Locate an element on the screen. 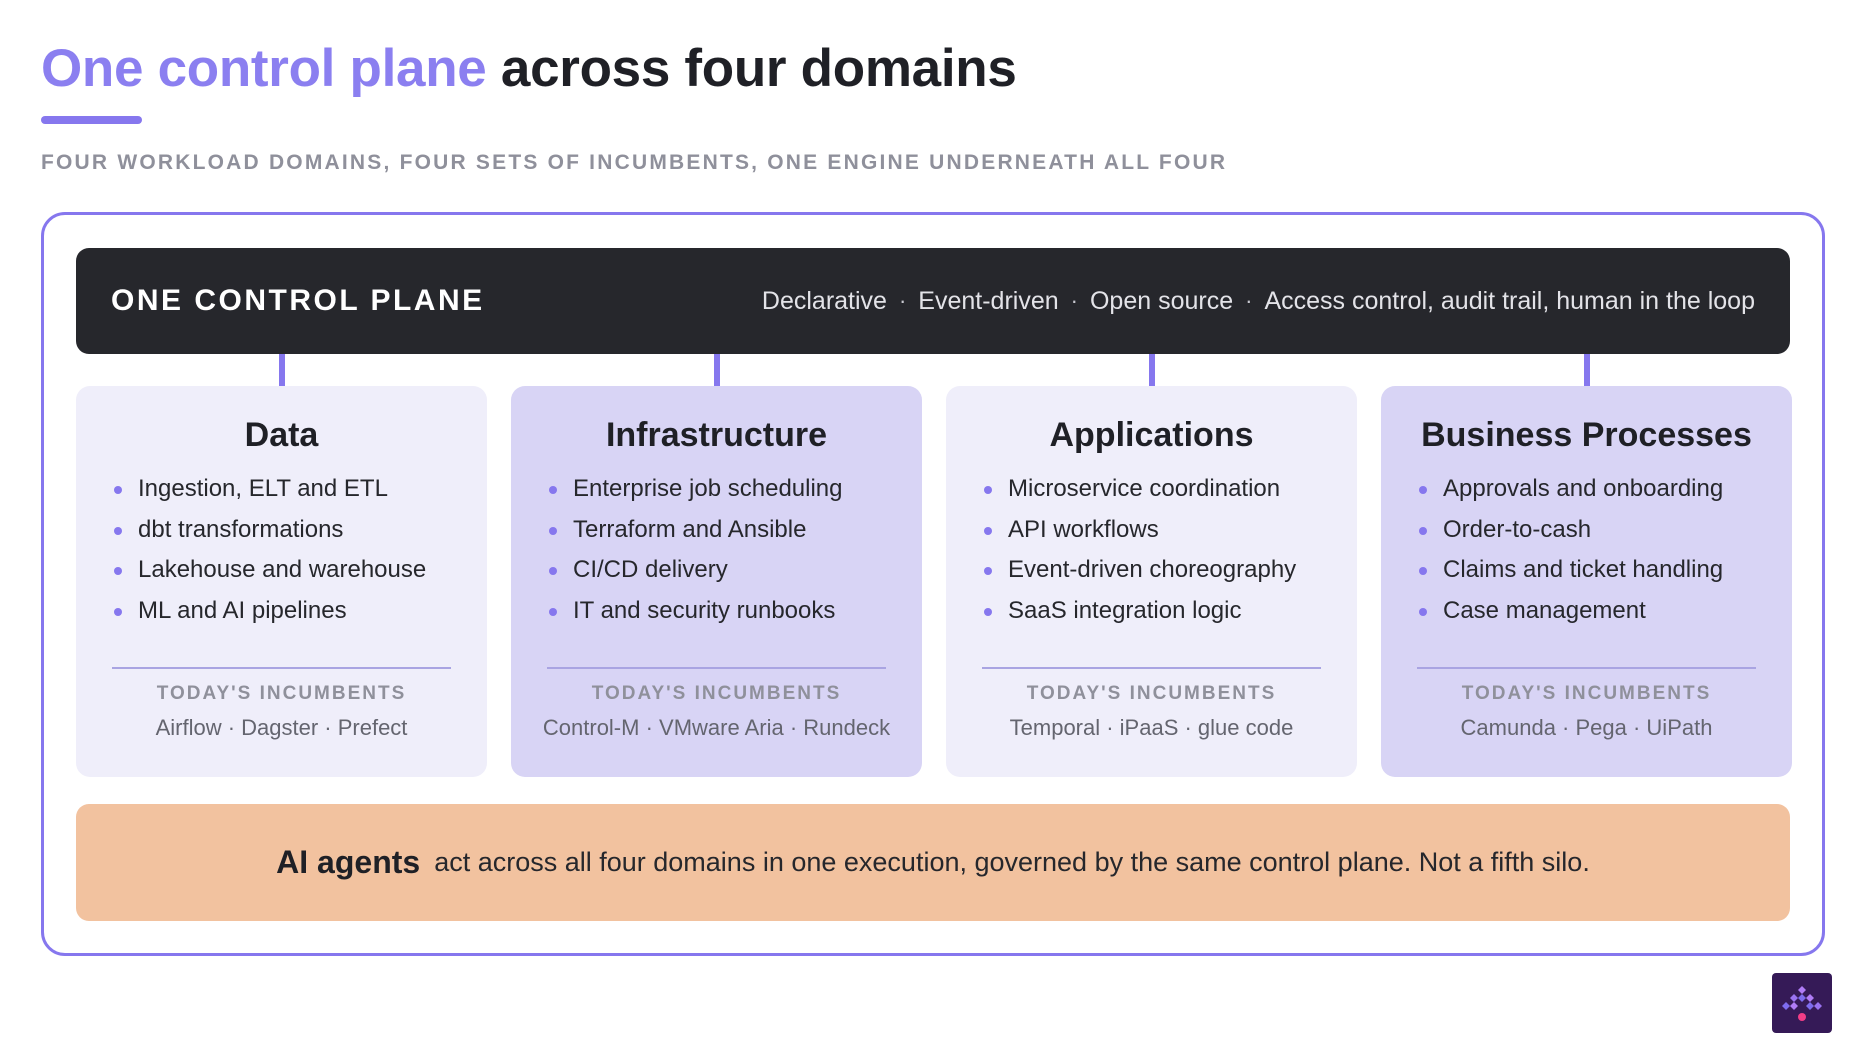 This screenshot has height=1052, width=1856. title-rest: across four domains is located at coordinates (758, 68).